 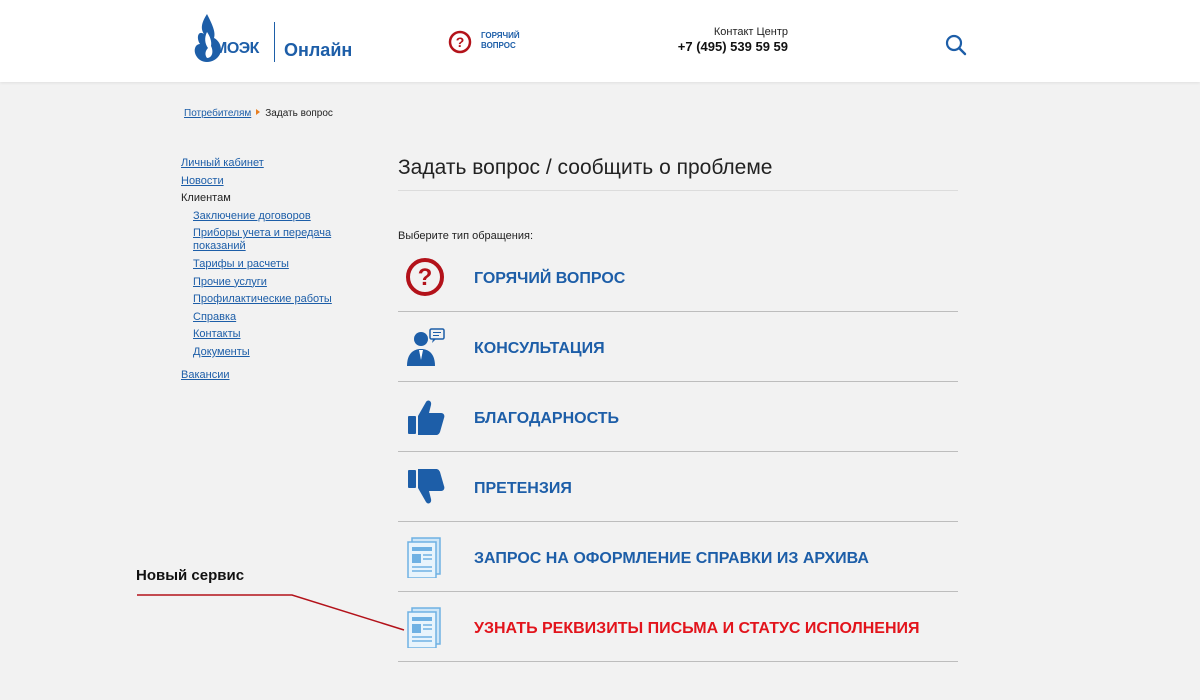 I want to click on request-type-prompt: Выберите тип обращения:, so click(x=466, y=236).